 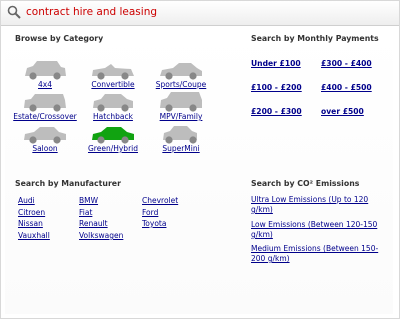 What do you see at coordinates (181, 68) in the screenshot?
I see `car-sports-coupe-icon` at bounding box center [181, 68].